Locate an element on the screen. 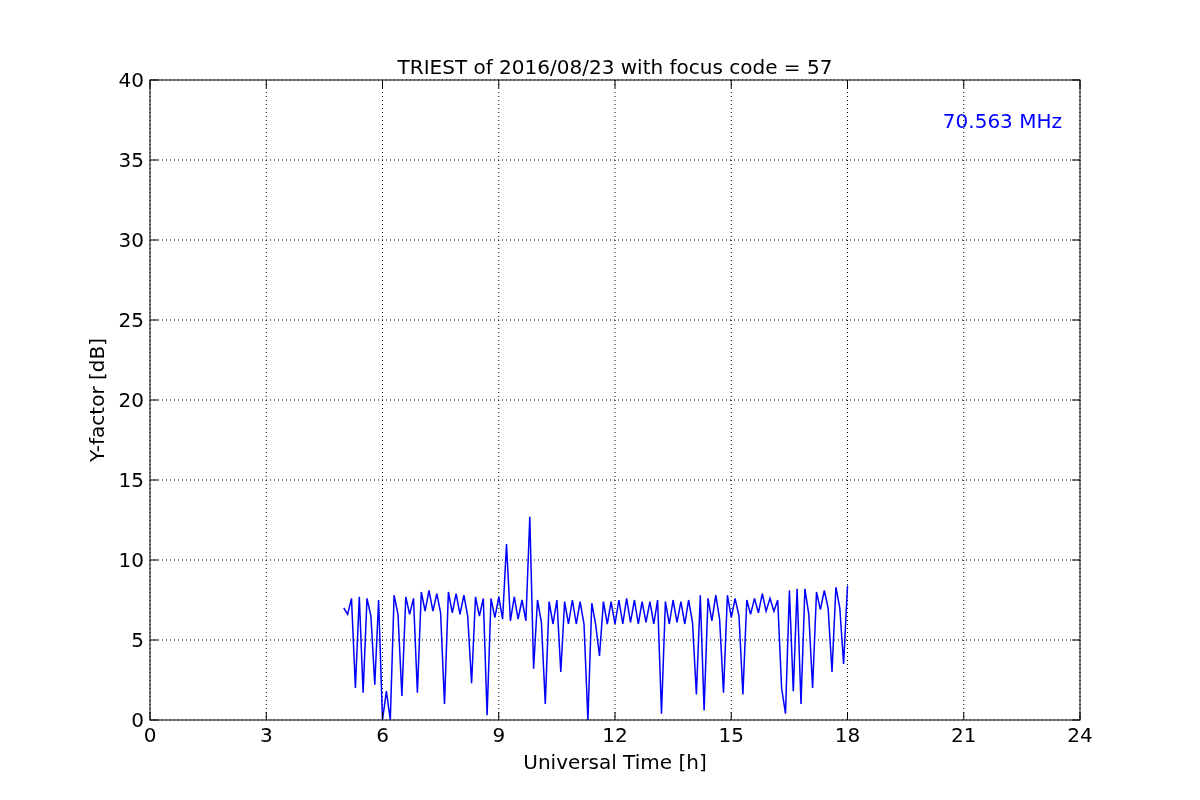 This screenshot has height=800, width=1200. tick-label: 30 is located at coordinates (131, 240).